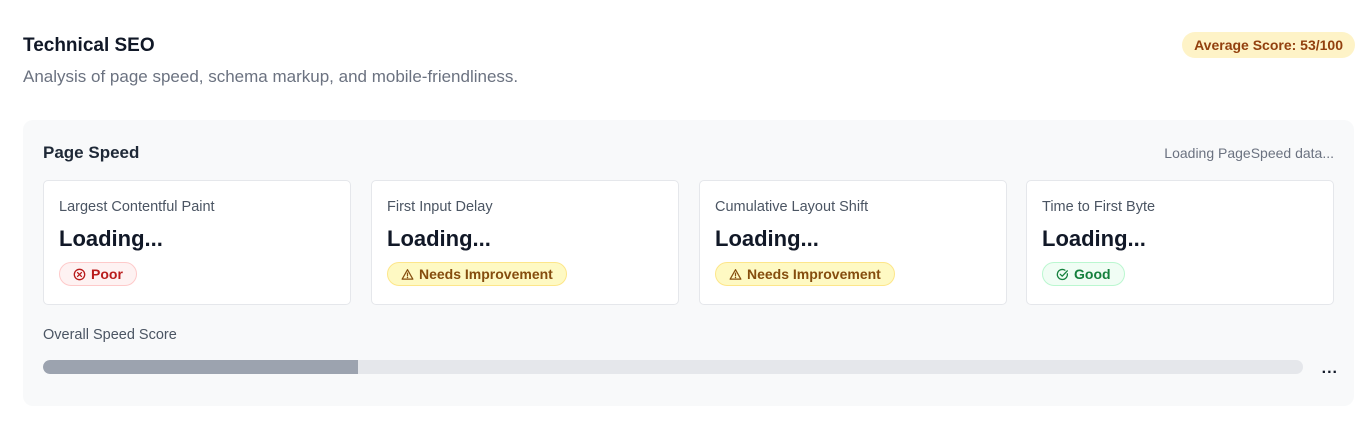 This screenshot has width=1369, height=423. Describe the element at coordinates (1062, 274) in the screenshot. I see `check-circle-icon` at that location.